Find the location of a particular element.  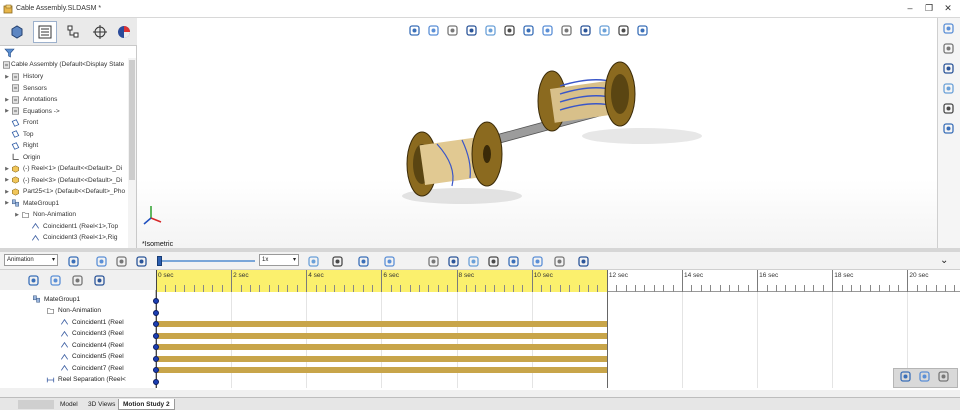

tree-scrollbar is located at coordinates (132, 153).